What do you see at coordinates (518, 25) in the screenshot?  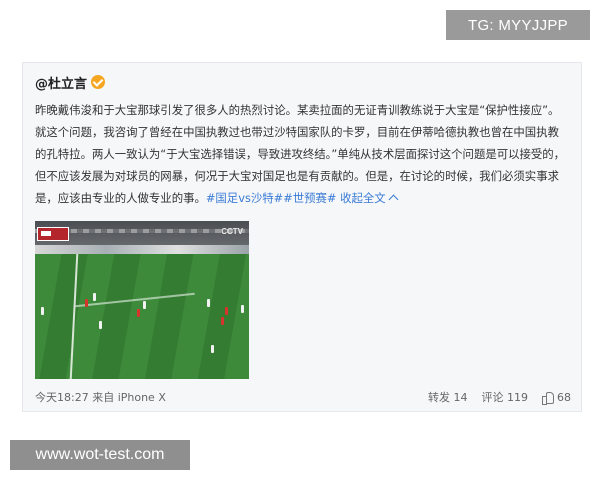 I see `tg-watermark: TG: MYYJJPP` at bounding box center [518, 25].